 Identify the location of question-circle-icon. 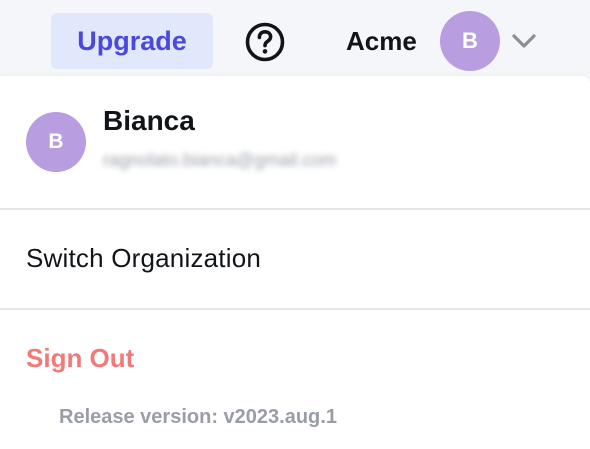
(265, 42).